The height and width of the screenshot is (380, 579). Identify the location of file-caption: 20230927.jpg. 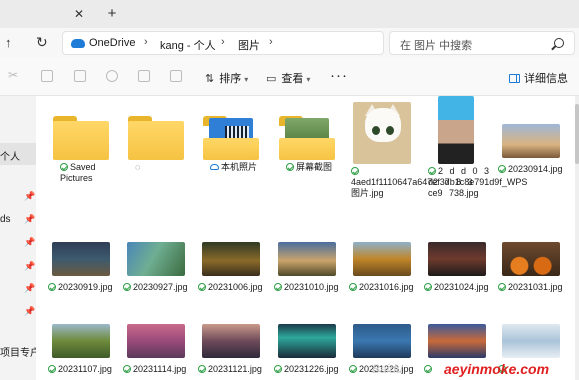
(158, 287).